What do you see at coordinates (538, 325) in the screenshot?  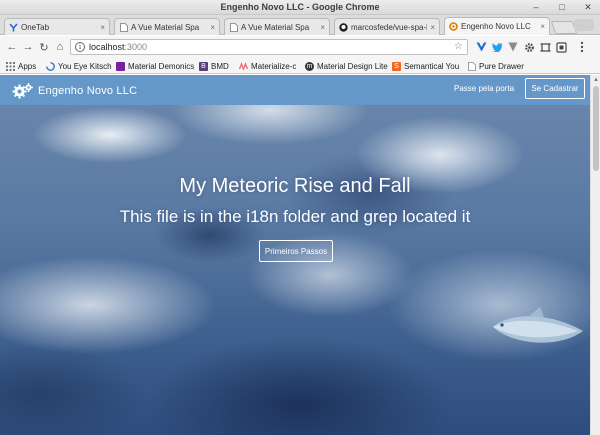 I see `fish-illustration` at bounding box center [538, 325].